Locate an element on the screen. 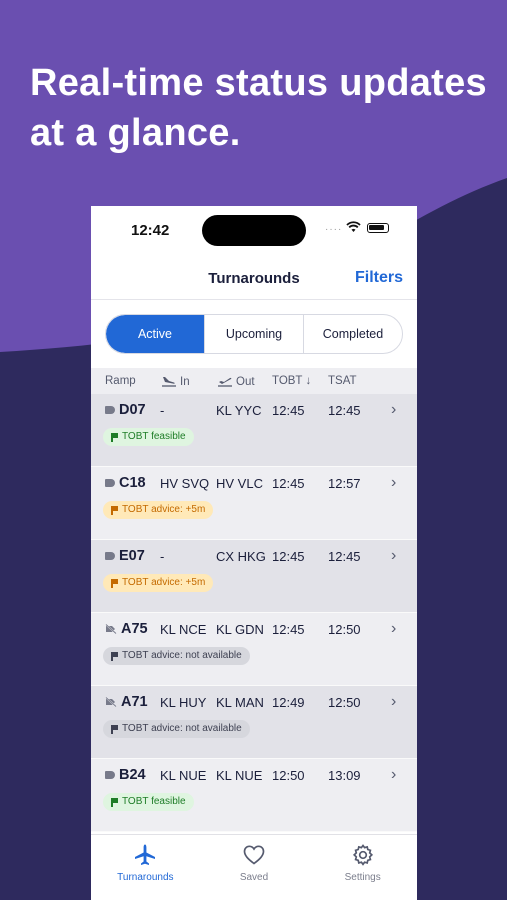 The width and height of the screenshot is (507, 900). outbound-flight: KL YYC is located at coordinates (239, 410).